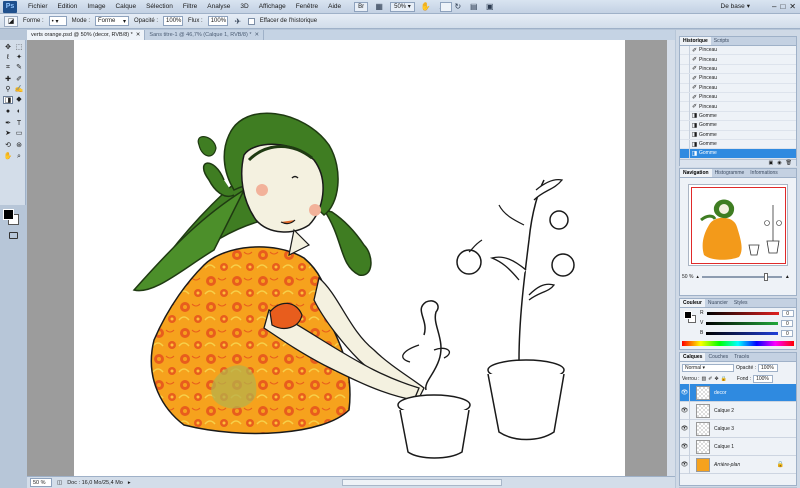 This screenshot has width=800, height=488. What do you see at coordinates (738, 343) in the screenshot?
I see `color-spectrum-ramp` at bounding box center [738, 343].